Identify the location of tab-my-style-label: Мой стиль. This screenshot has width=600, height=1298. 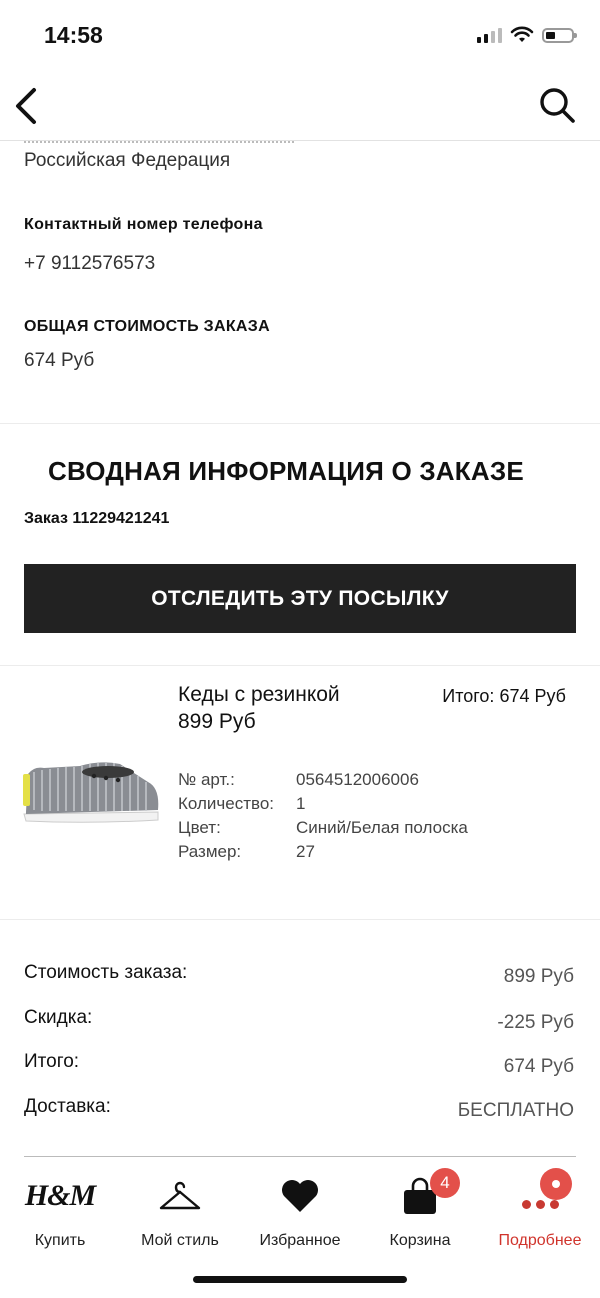
(180, 1240).